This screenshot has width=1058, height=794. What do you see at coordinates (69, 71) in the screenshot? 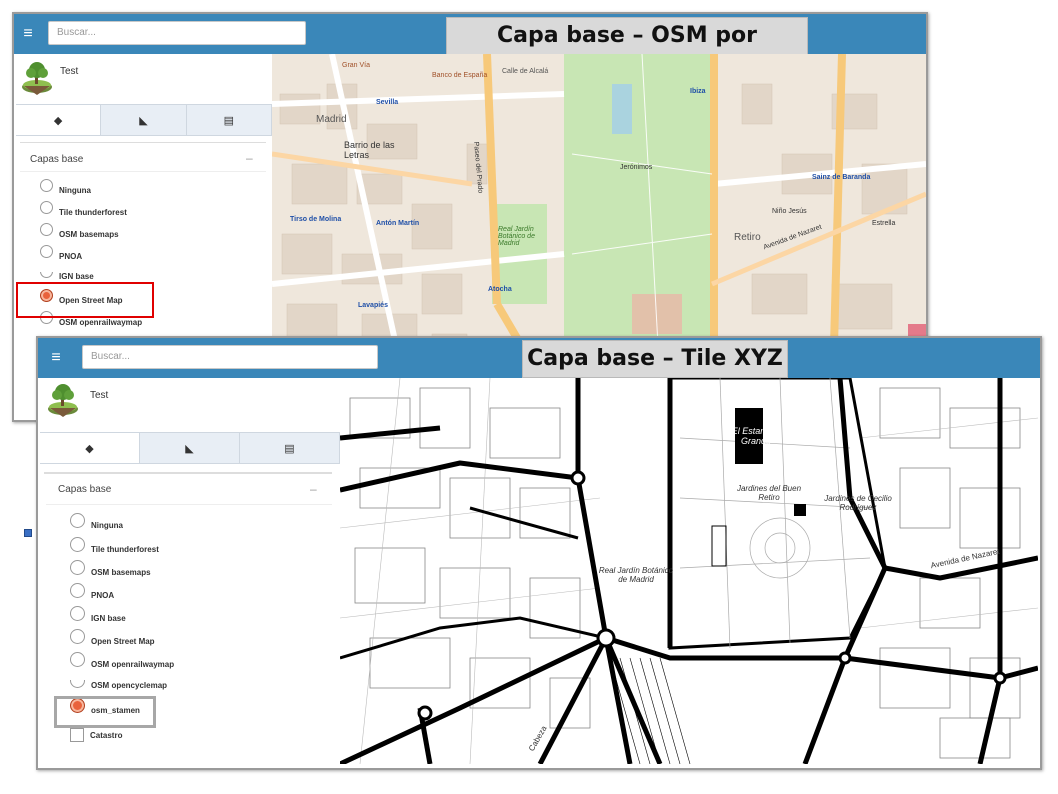
I see `app-name: Test` at bounding box center [69, 71].